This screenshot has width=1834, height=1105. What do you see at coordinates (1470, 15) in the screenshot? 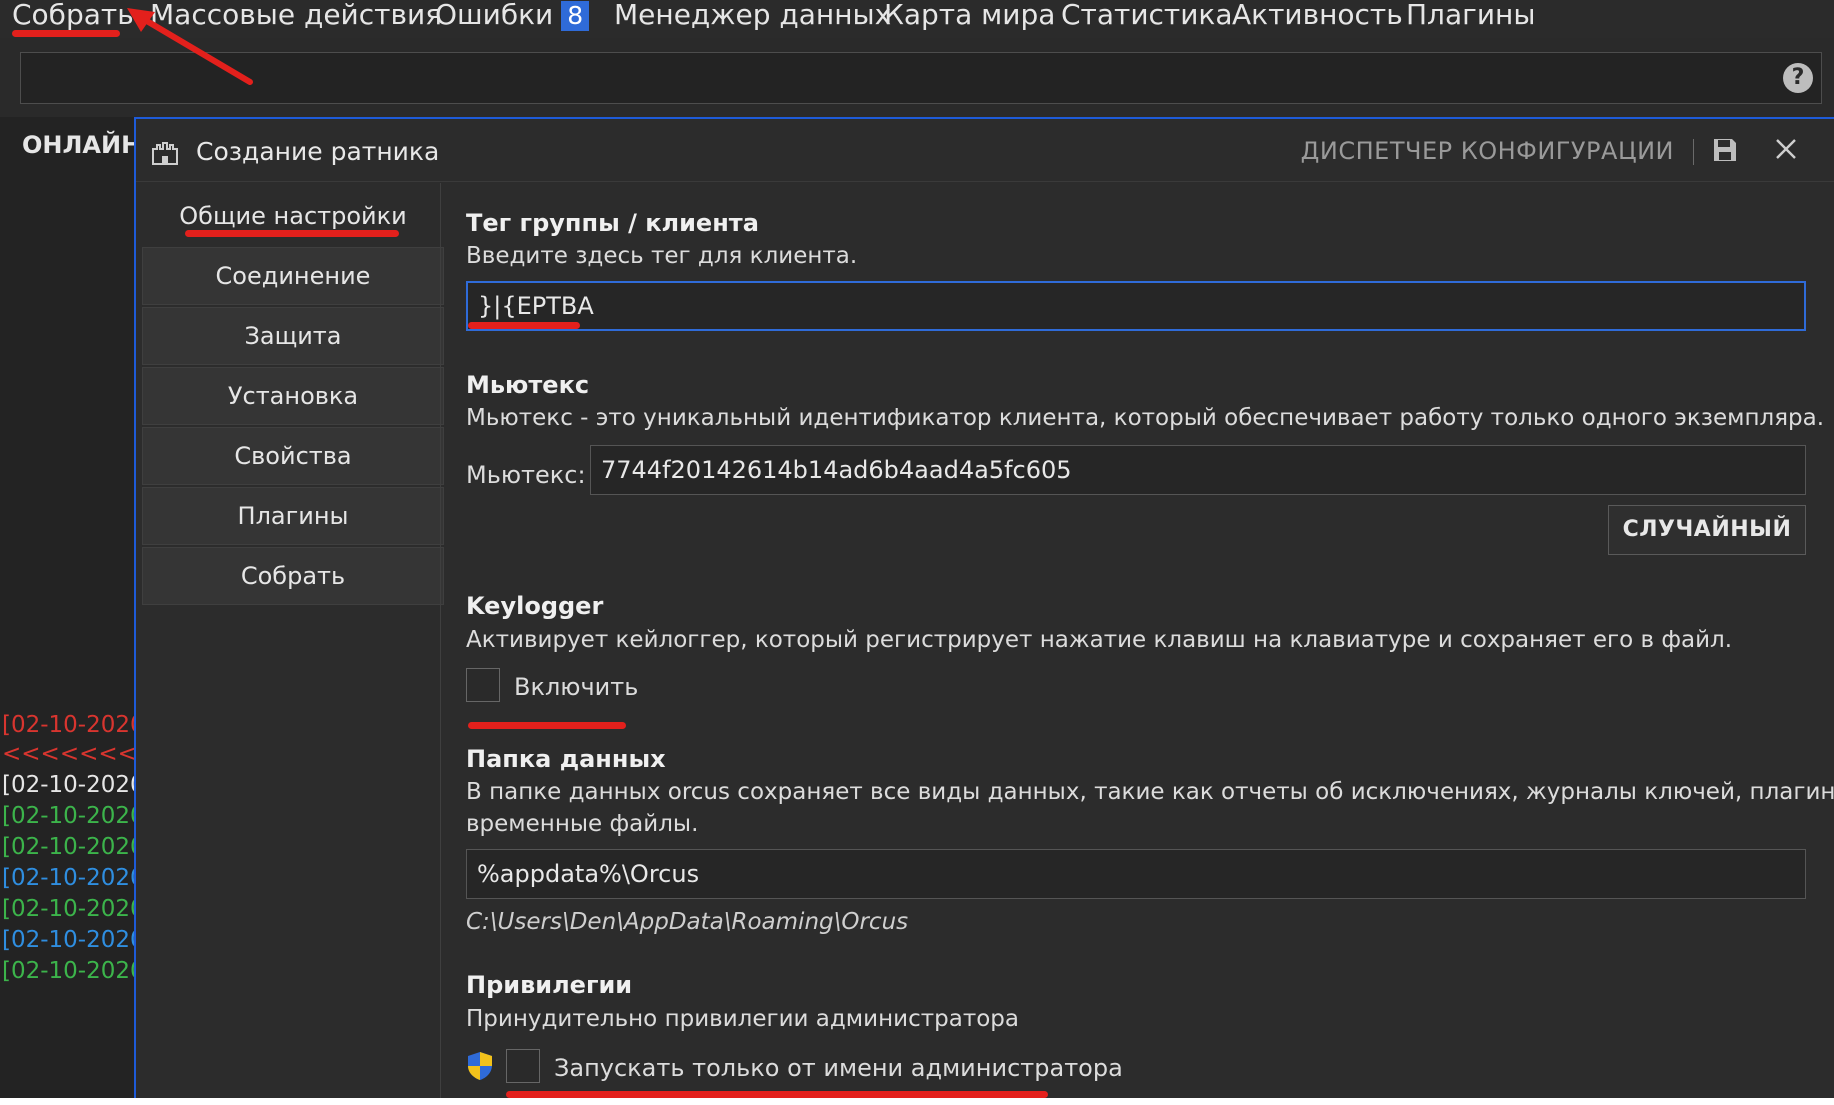
I see `menu-plugins: Плагины` at bounding box center [1470, 15].